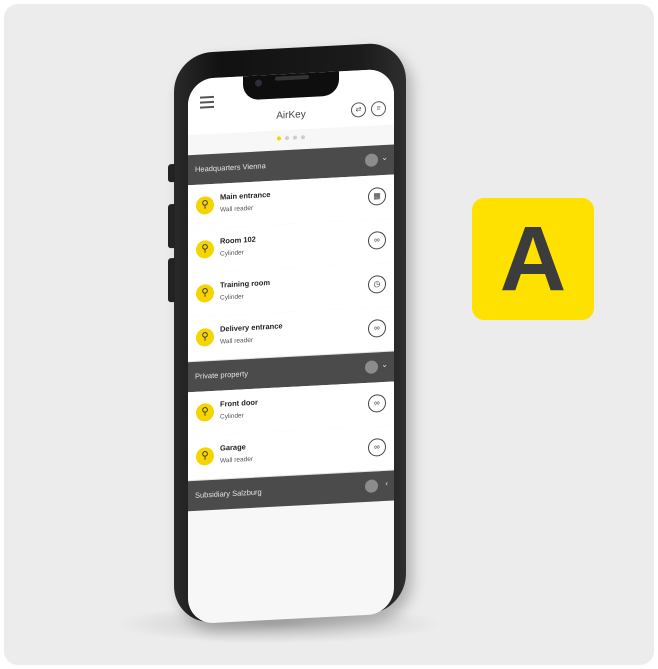  I want to click on hamburger-menu-icon, so click(207, 102).